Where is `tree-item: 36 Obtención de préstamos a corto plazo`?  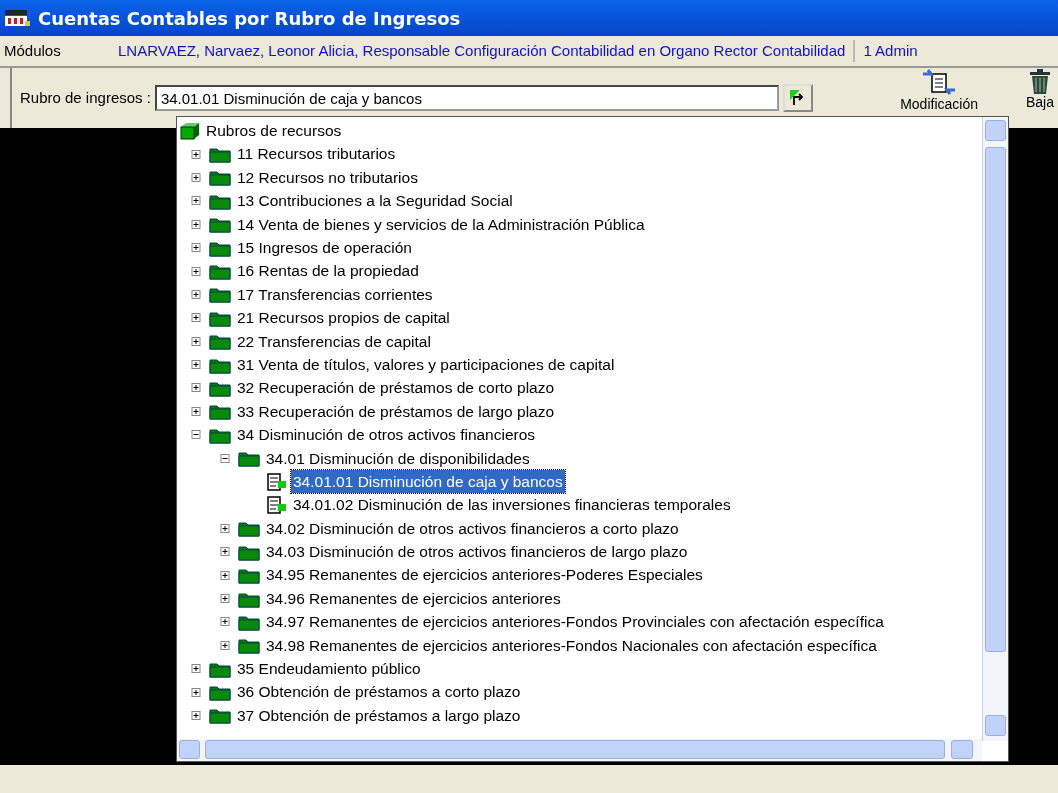 tree-item: 36 Obtención de préstamos a corto plazo is located at coordinates (379, 692).